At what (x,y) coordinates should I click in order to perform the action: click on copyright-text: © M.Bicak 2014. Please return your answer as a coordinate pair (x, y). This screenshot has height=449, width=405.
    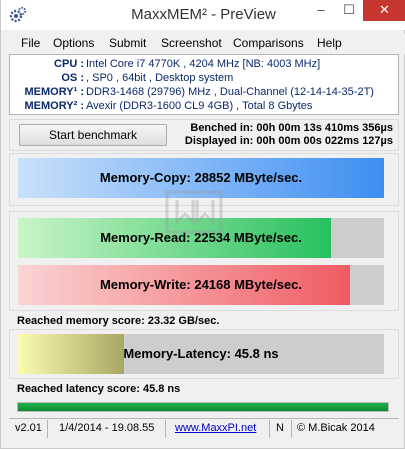
    Looking at the image, I should click on (336, 428).